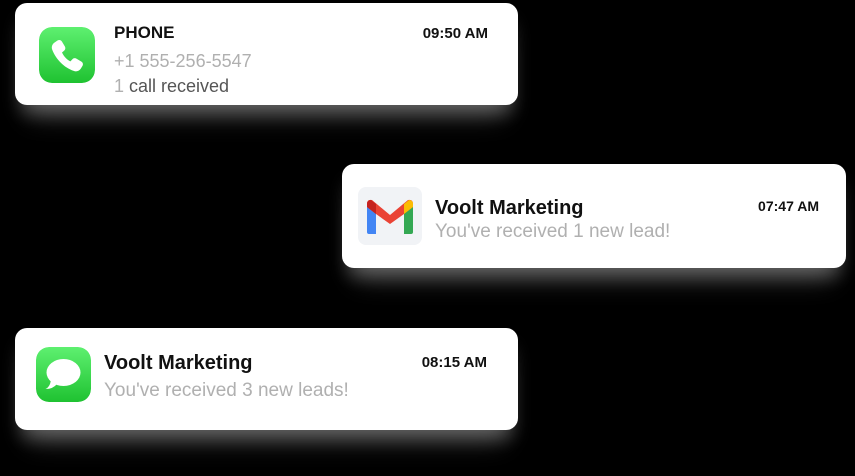 The image size is (855, 476). What do you see at coordinates (553, 231) in the screenshot?
I see `notification-message: You've received 1 new lead!` at bounding box center [553, 231].